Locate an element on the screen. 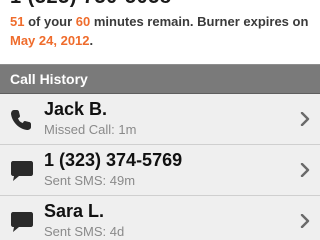  burner-phone-number: 1 (323) 730-5058 is located at coordinates (90, 4).